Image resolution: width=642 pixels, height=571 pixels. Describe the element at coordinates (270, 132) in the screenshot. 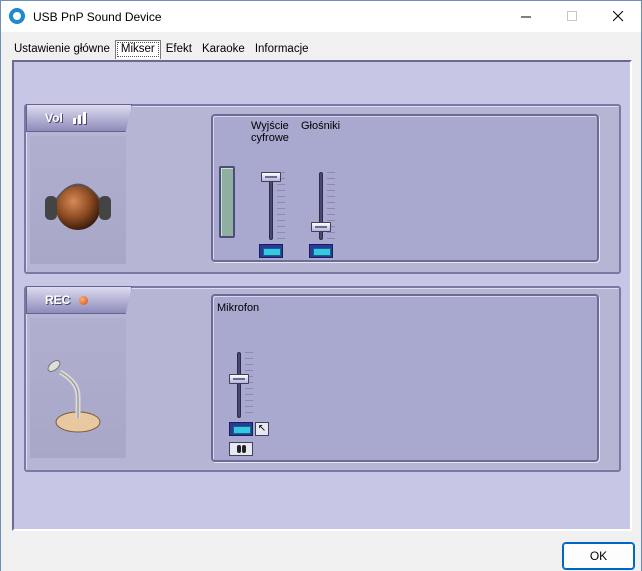

I see `channel-label-digital-out: Wyjście cyfrowe` at that location.